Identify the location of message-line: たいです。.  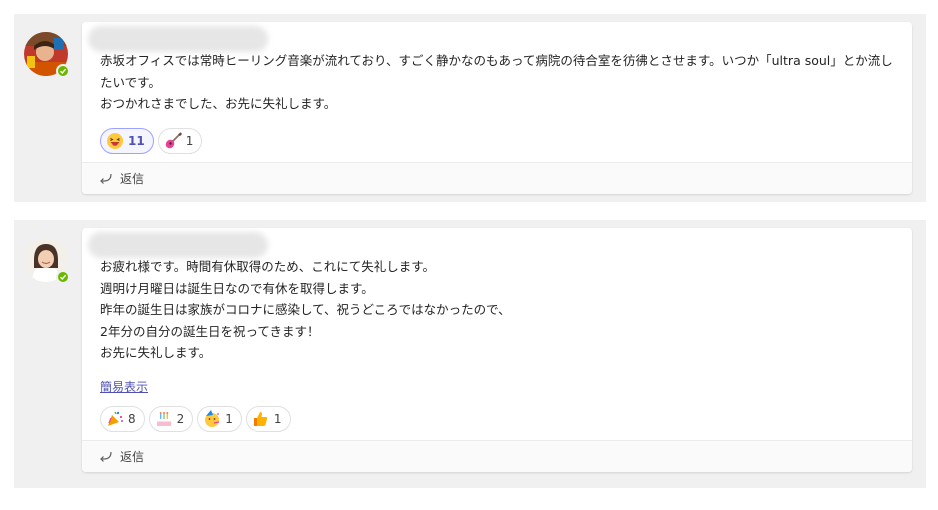
(130, 82).